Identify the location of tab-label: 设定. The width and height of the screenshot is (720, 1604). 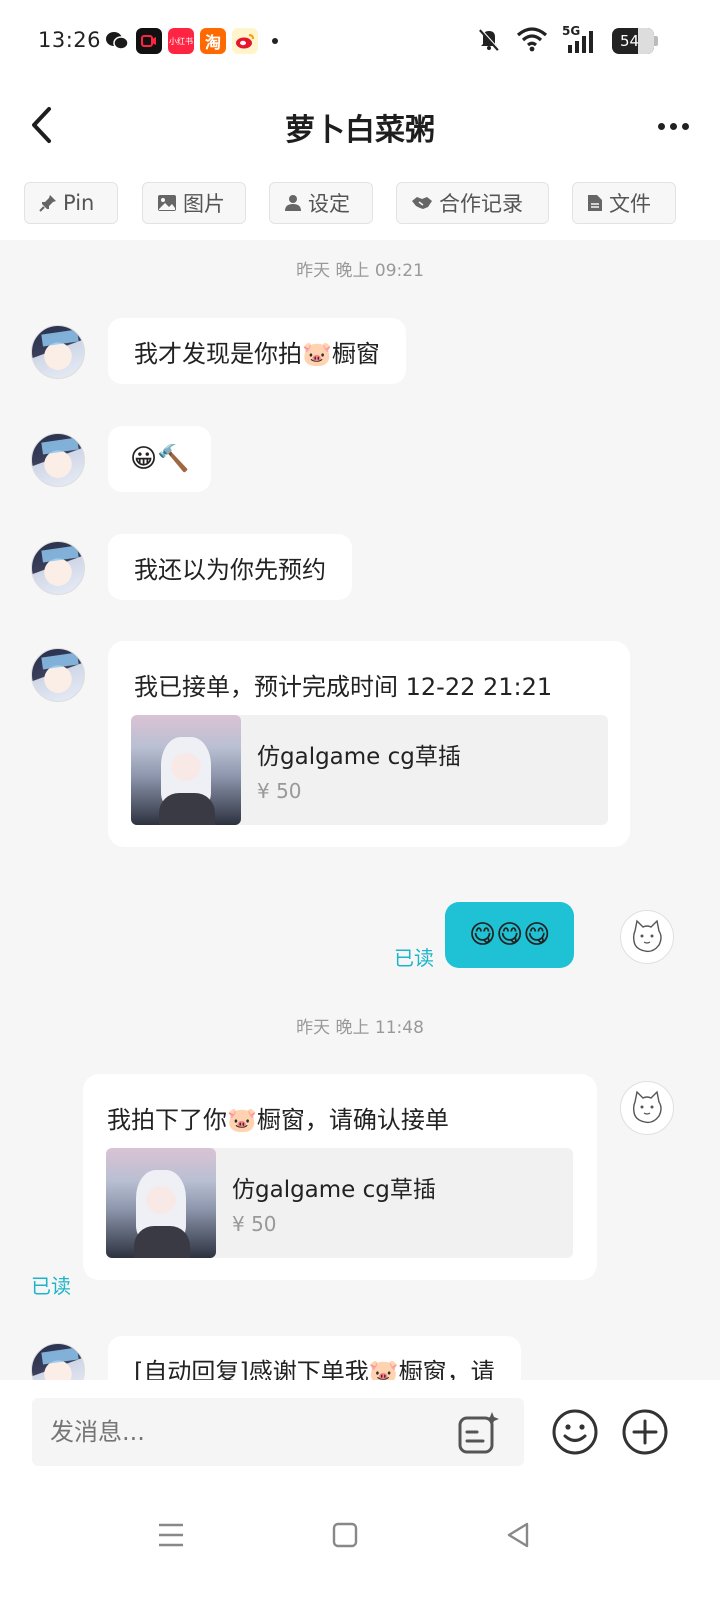
(329, 204).